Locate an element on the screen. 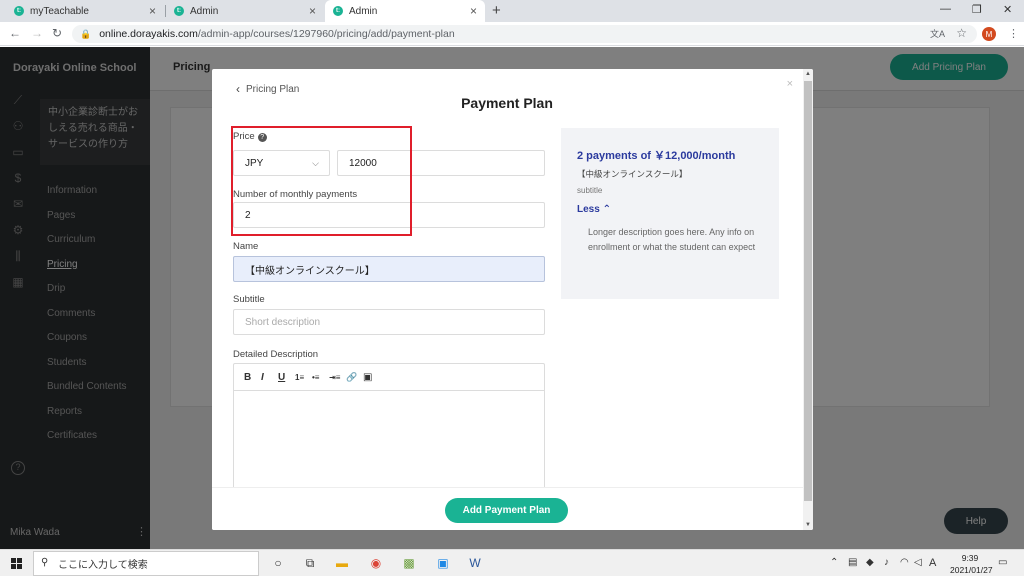 This screenshot has height=576, width=1024. dropbox-icon: ◆ is located at coordinates (870, 562).